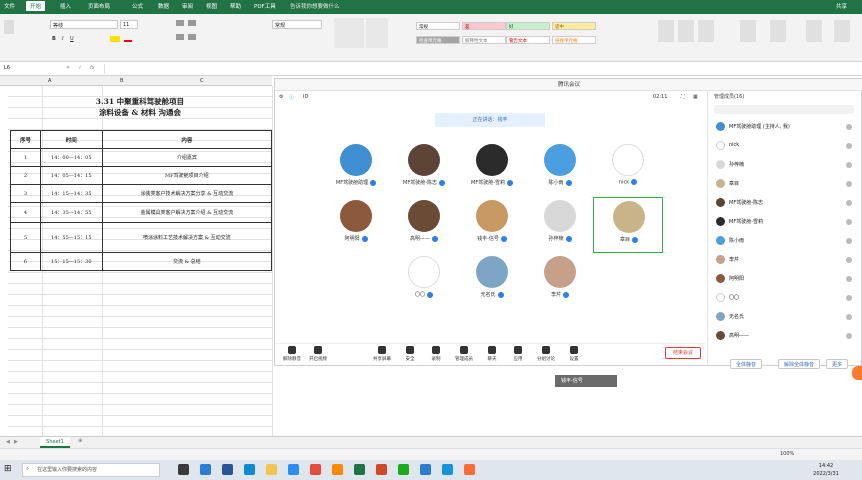 The image size is (862, 480). Describe the element at coordinates (9, 6) in the screenshot. I see `menu-file: 文件` at that location.